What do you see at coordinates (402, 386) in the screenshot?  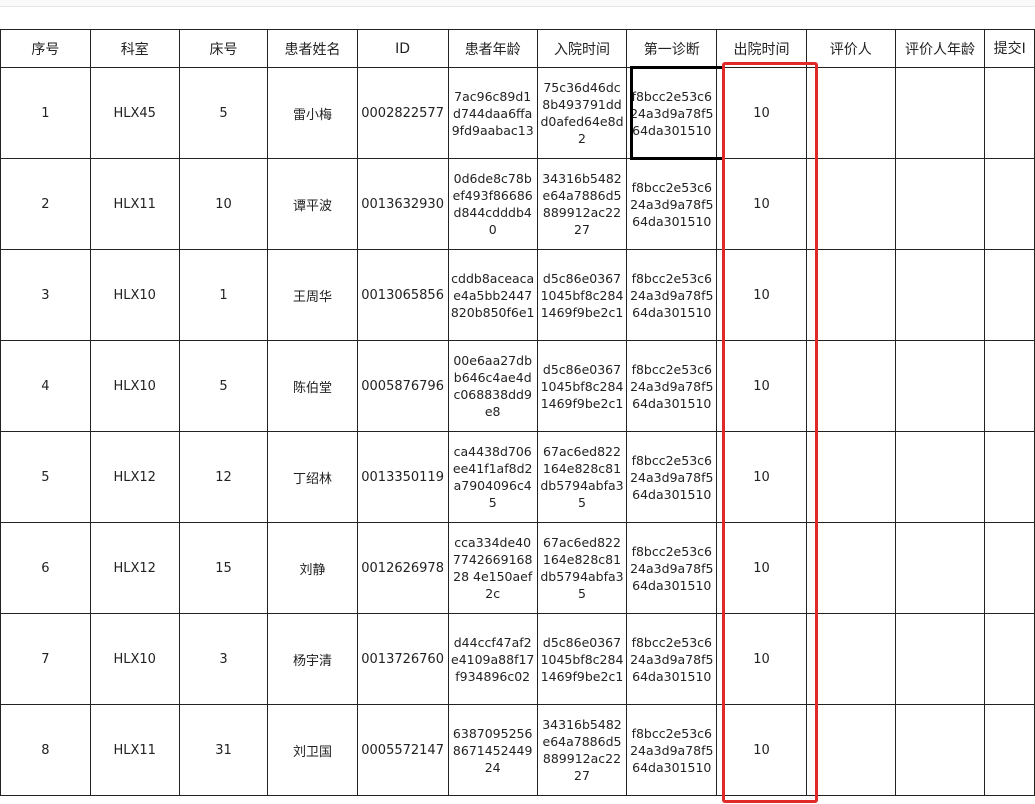 I see `cell-id: 0005876796` at bounding box center [402, 386].